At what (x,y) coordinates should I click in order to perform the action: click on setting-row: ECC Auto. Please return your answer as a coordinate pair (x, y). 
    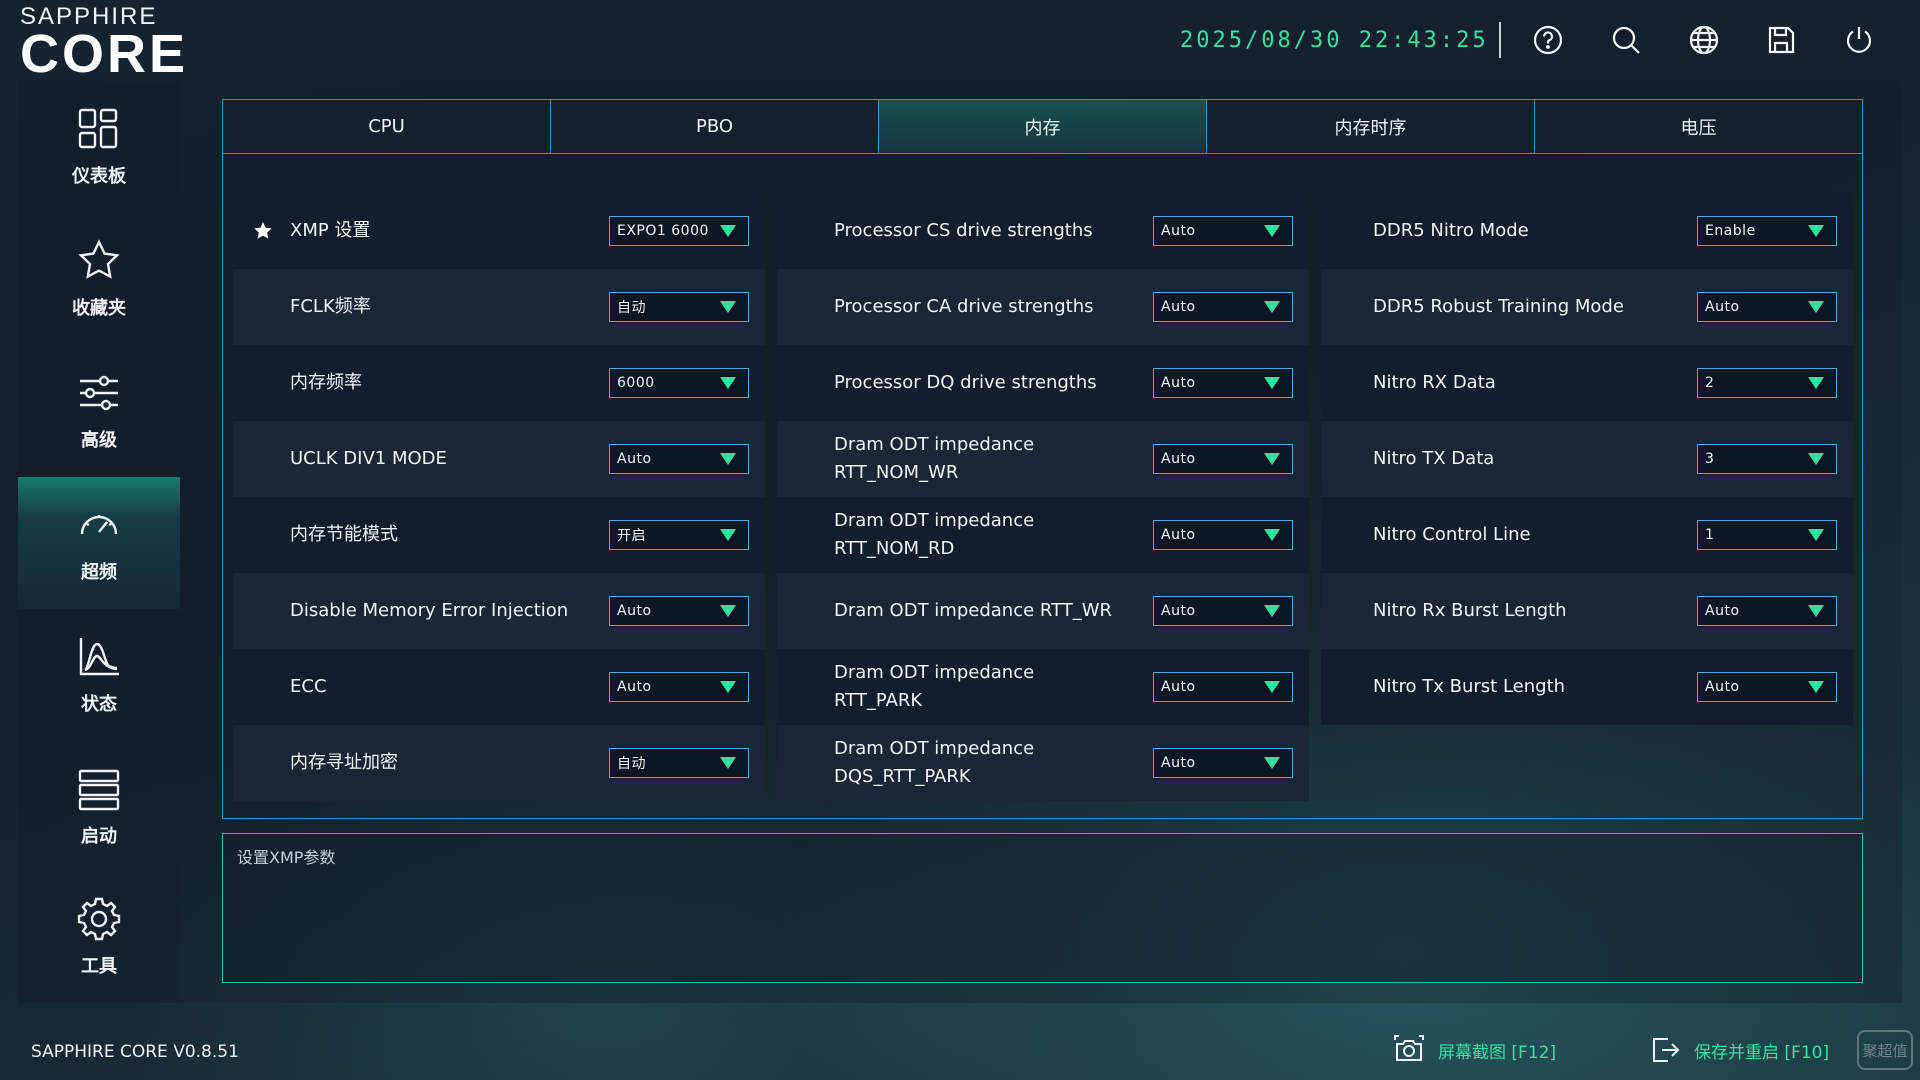
    Looking at the image, I should click on (499, 687).